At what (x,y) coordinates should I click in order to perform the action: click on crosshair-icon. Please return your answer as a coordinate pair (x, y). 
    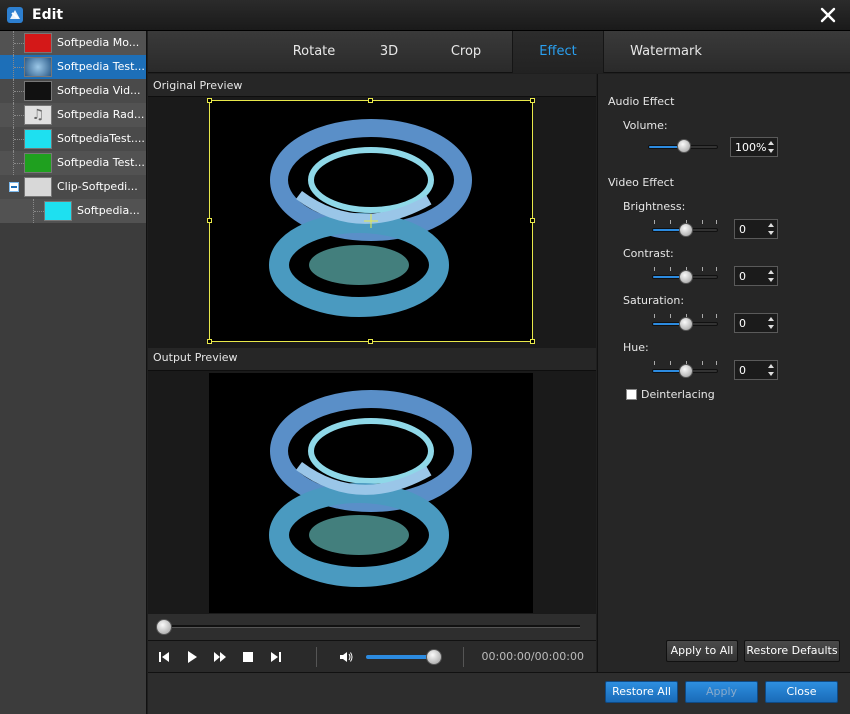
    Looking at the image, I should click on (371, 221).